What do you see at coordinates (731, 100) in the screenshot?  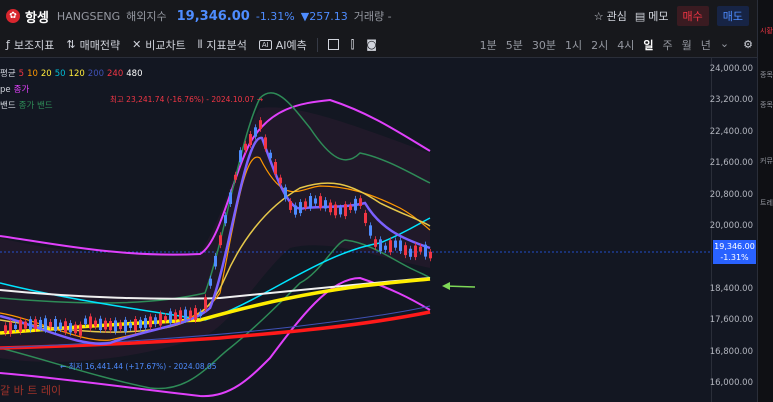 I see `price-tick: 23,200.00` at bounding box center [731, 100].